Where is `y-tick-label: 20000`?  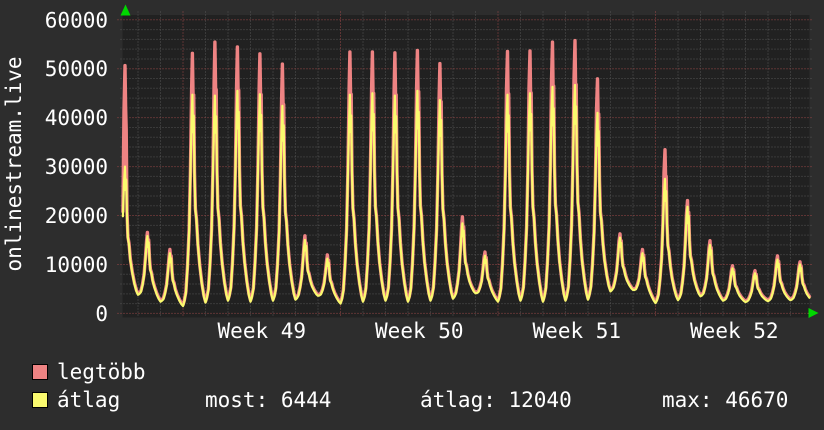 y-tick-label: 20000 is located at coordinates (76, 216).